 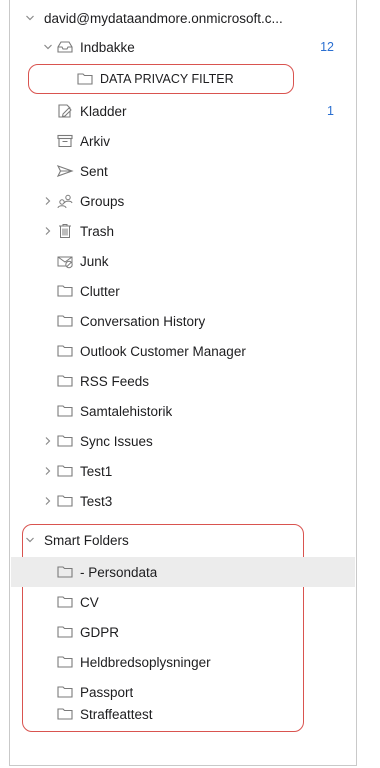 I want to click on unread-count: 1, so click(x=330, y=111).